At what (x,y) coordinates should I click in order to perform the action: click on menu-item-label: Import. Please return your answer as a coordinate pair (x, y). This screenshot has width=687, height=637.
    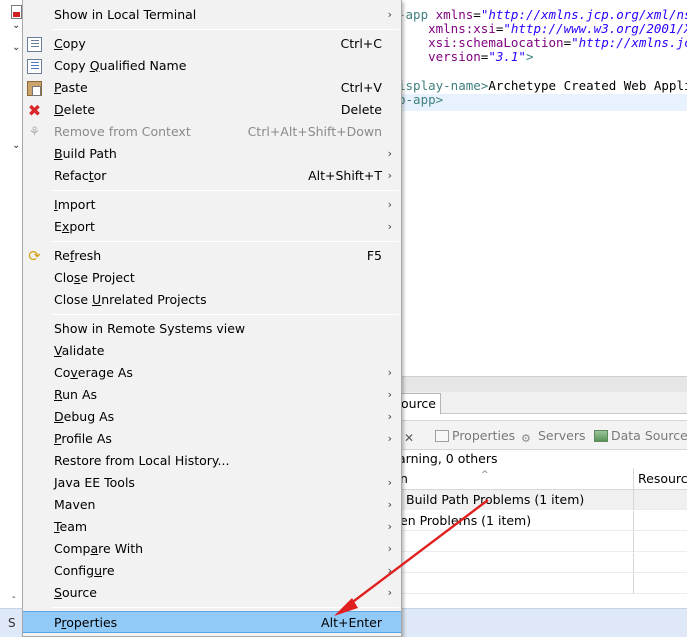
    Looking at the image, I should click on (75, 204).